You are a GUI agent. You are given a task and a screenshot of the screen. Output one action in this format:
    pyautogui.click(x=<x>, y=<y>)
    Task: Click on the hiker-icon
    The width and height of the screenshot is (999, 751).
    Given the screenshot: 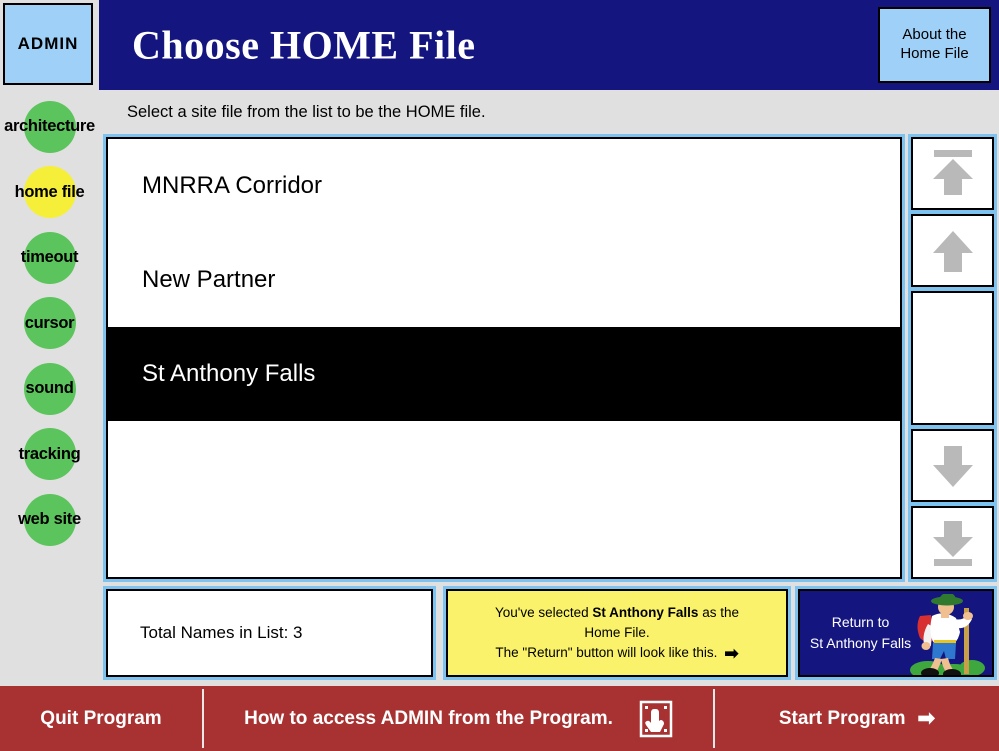 What is the action you would take?
    pyautogui.click(x=947, y=634)
    